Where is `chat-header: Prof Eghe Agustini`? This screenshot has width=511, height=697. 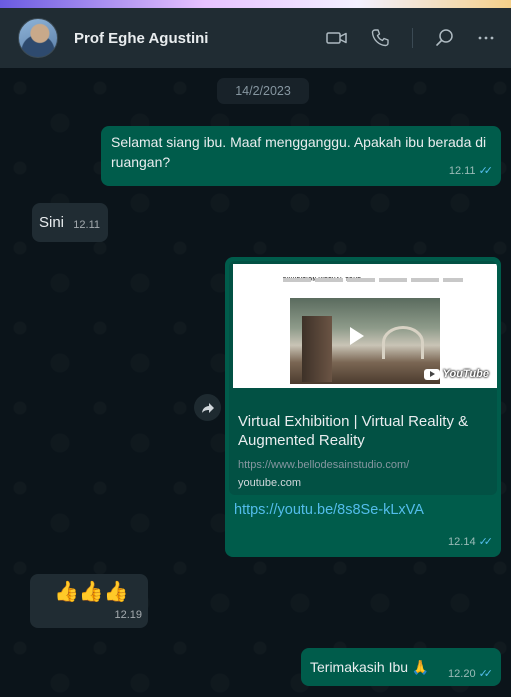 chat-header: Prof Eghe Agustini is located at coordinates (255, 38).